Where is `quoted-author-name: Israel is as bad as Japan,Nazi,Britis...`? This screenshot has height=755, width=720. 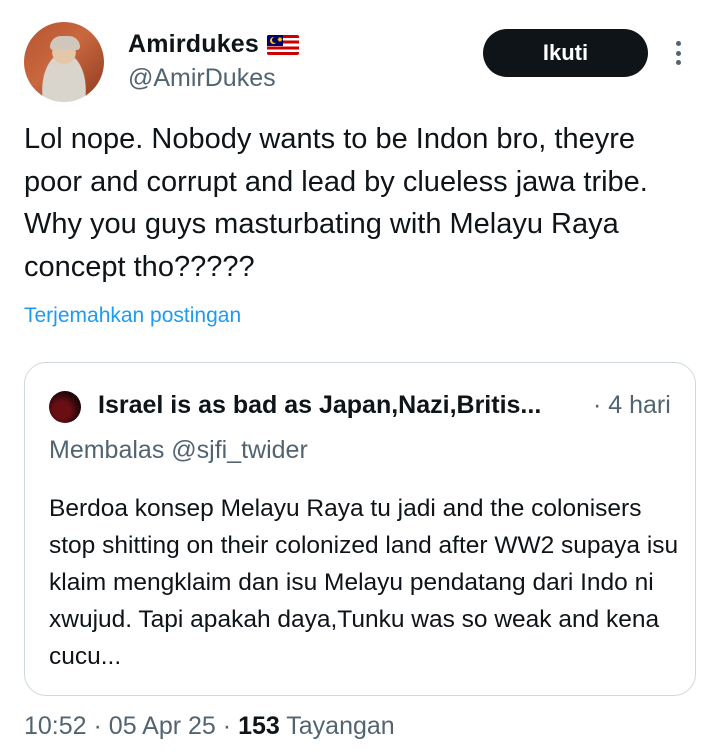
quoted-author-name: Israel is as bad as Japan,Nazi,Britis... is located at coordinates (320, 405).